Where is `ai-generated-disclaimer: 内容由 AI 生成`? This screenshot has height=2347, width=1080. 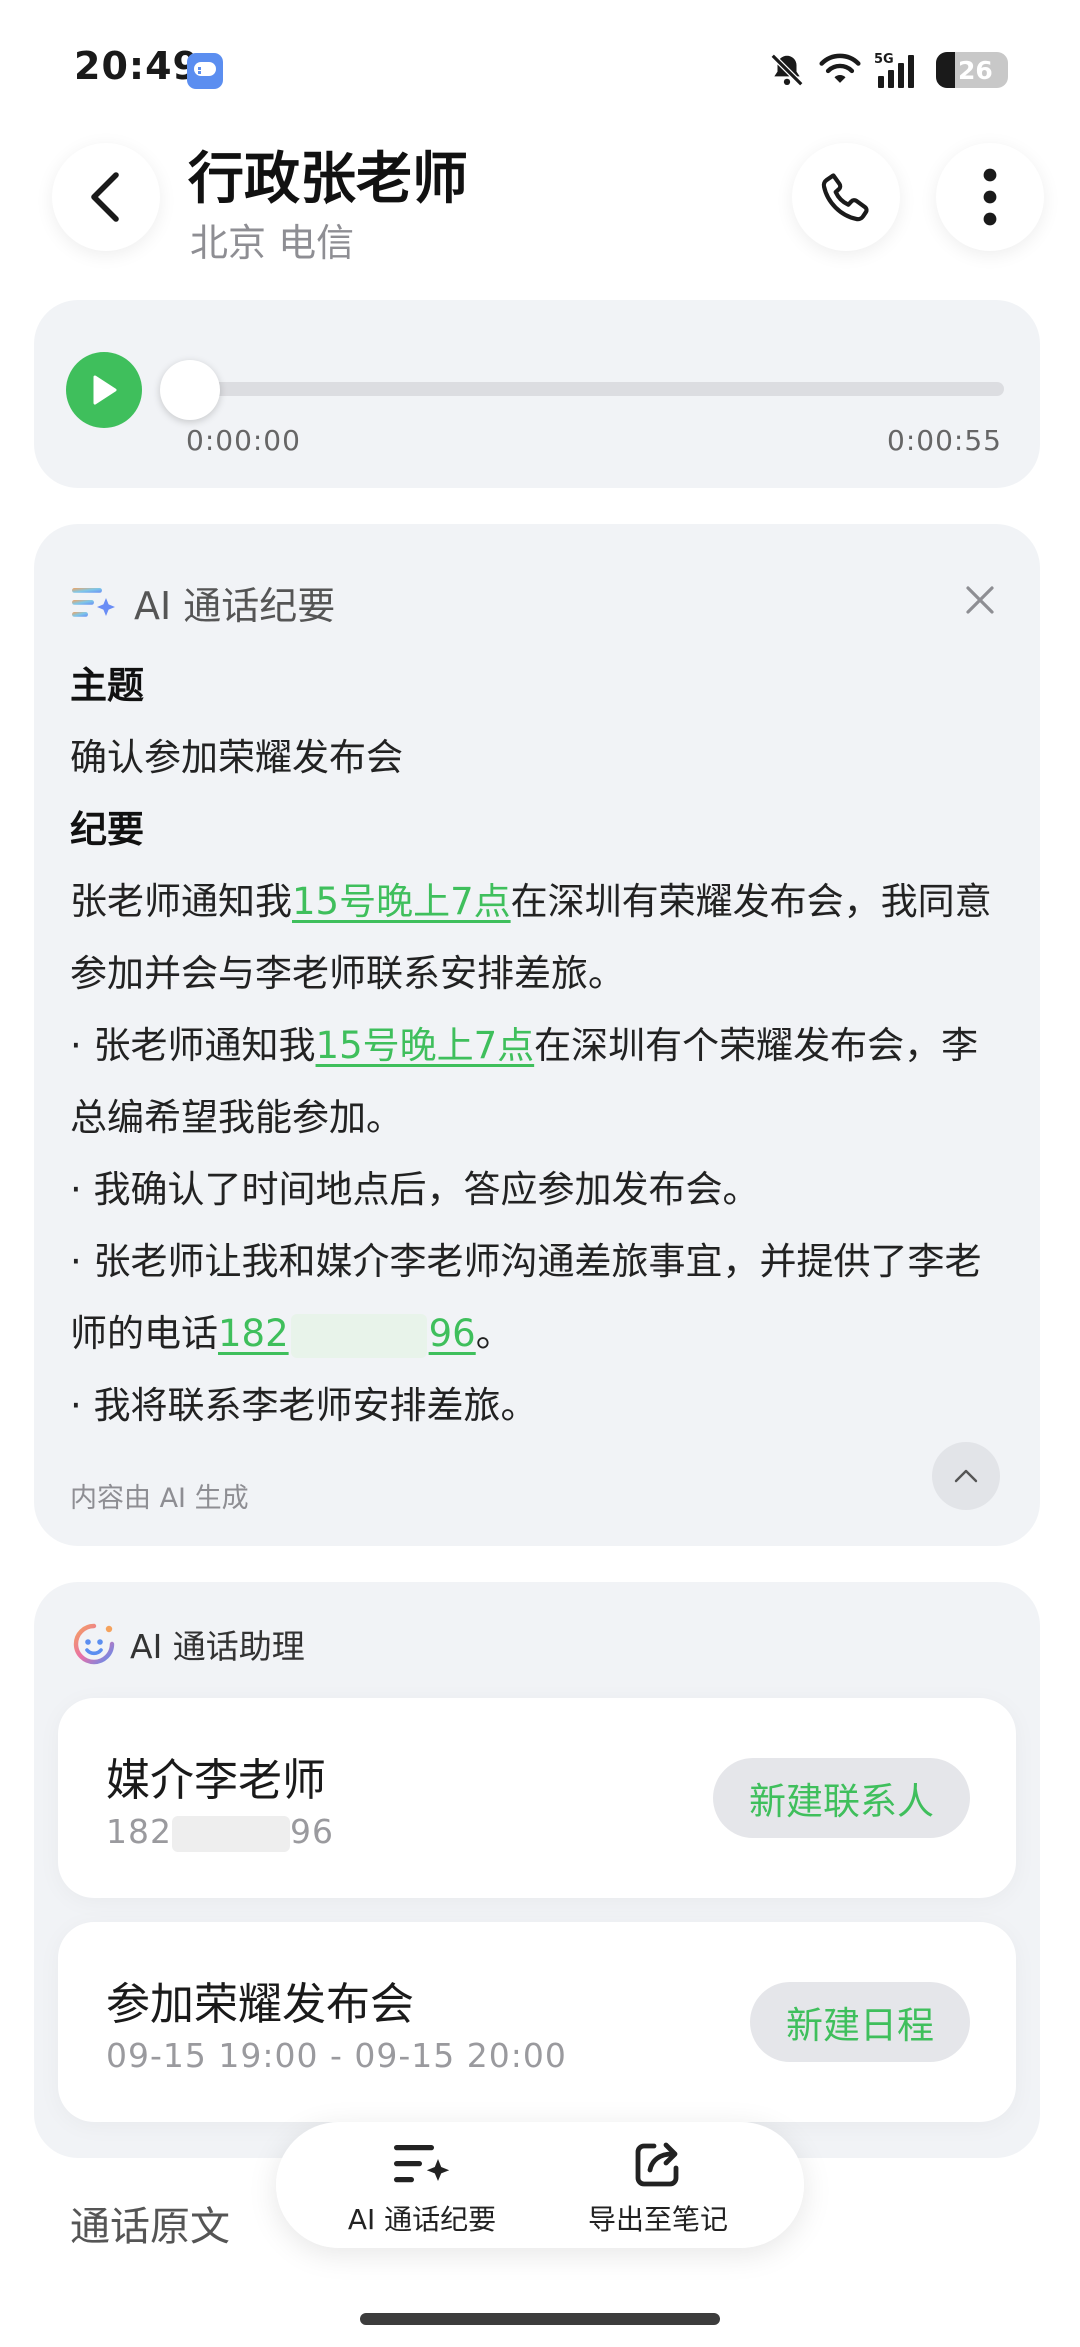
ai-generated-disclaimer: 内容由 AI 生成 is located at coordinates (159, 1498).